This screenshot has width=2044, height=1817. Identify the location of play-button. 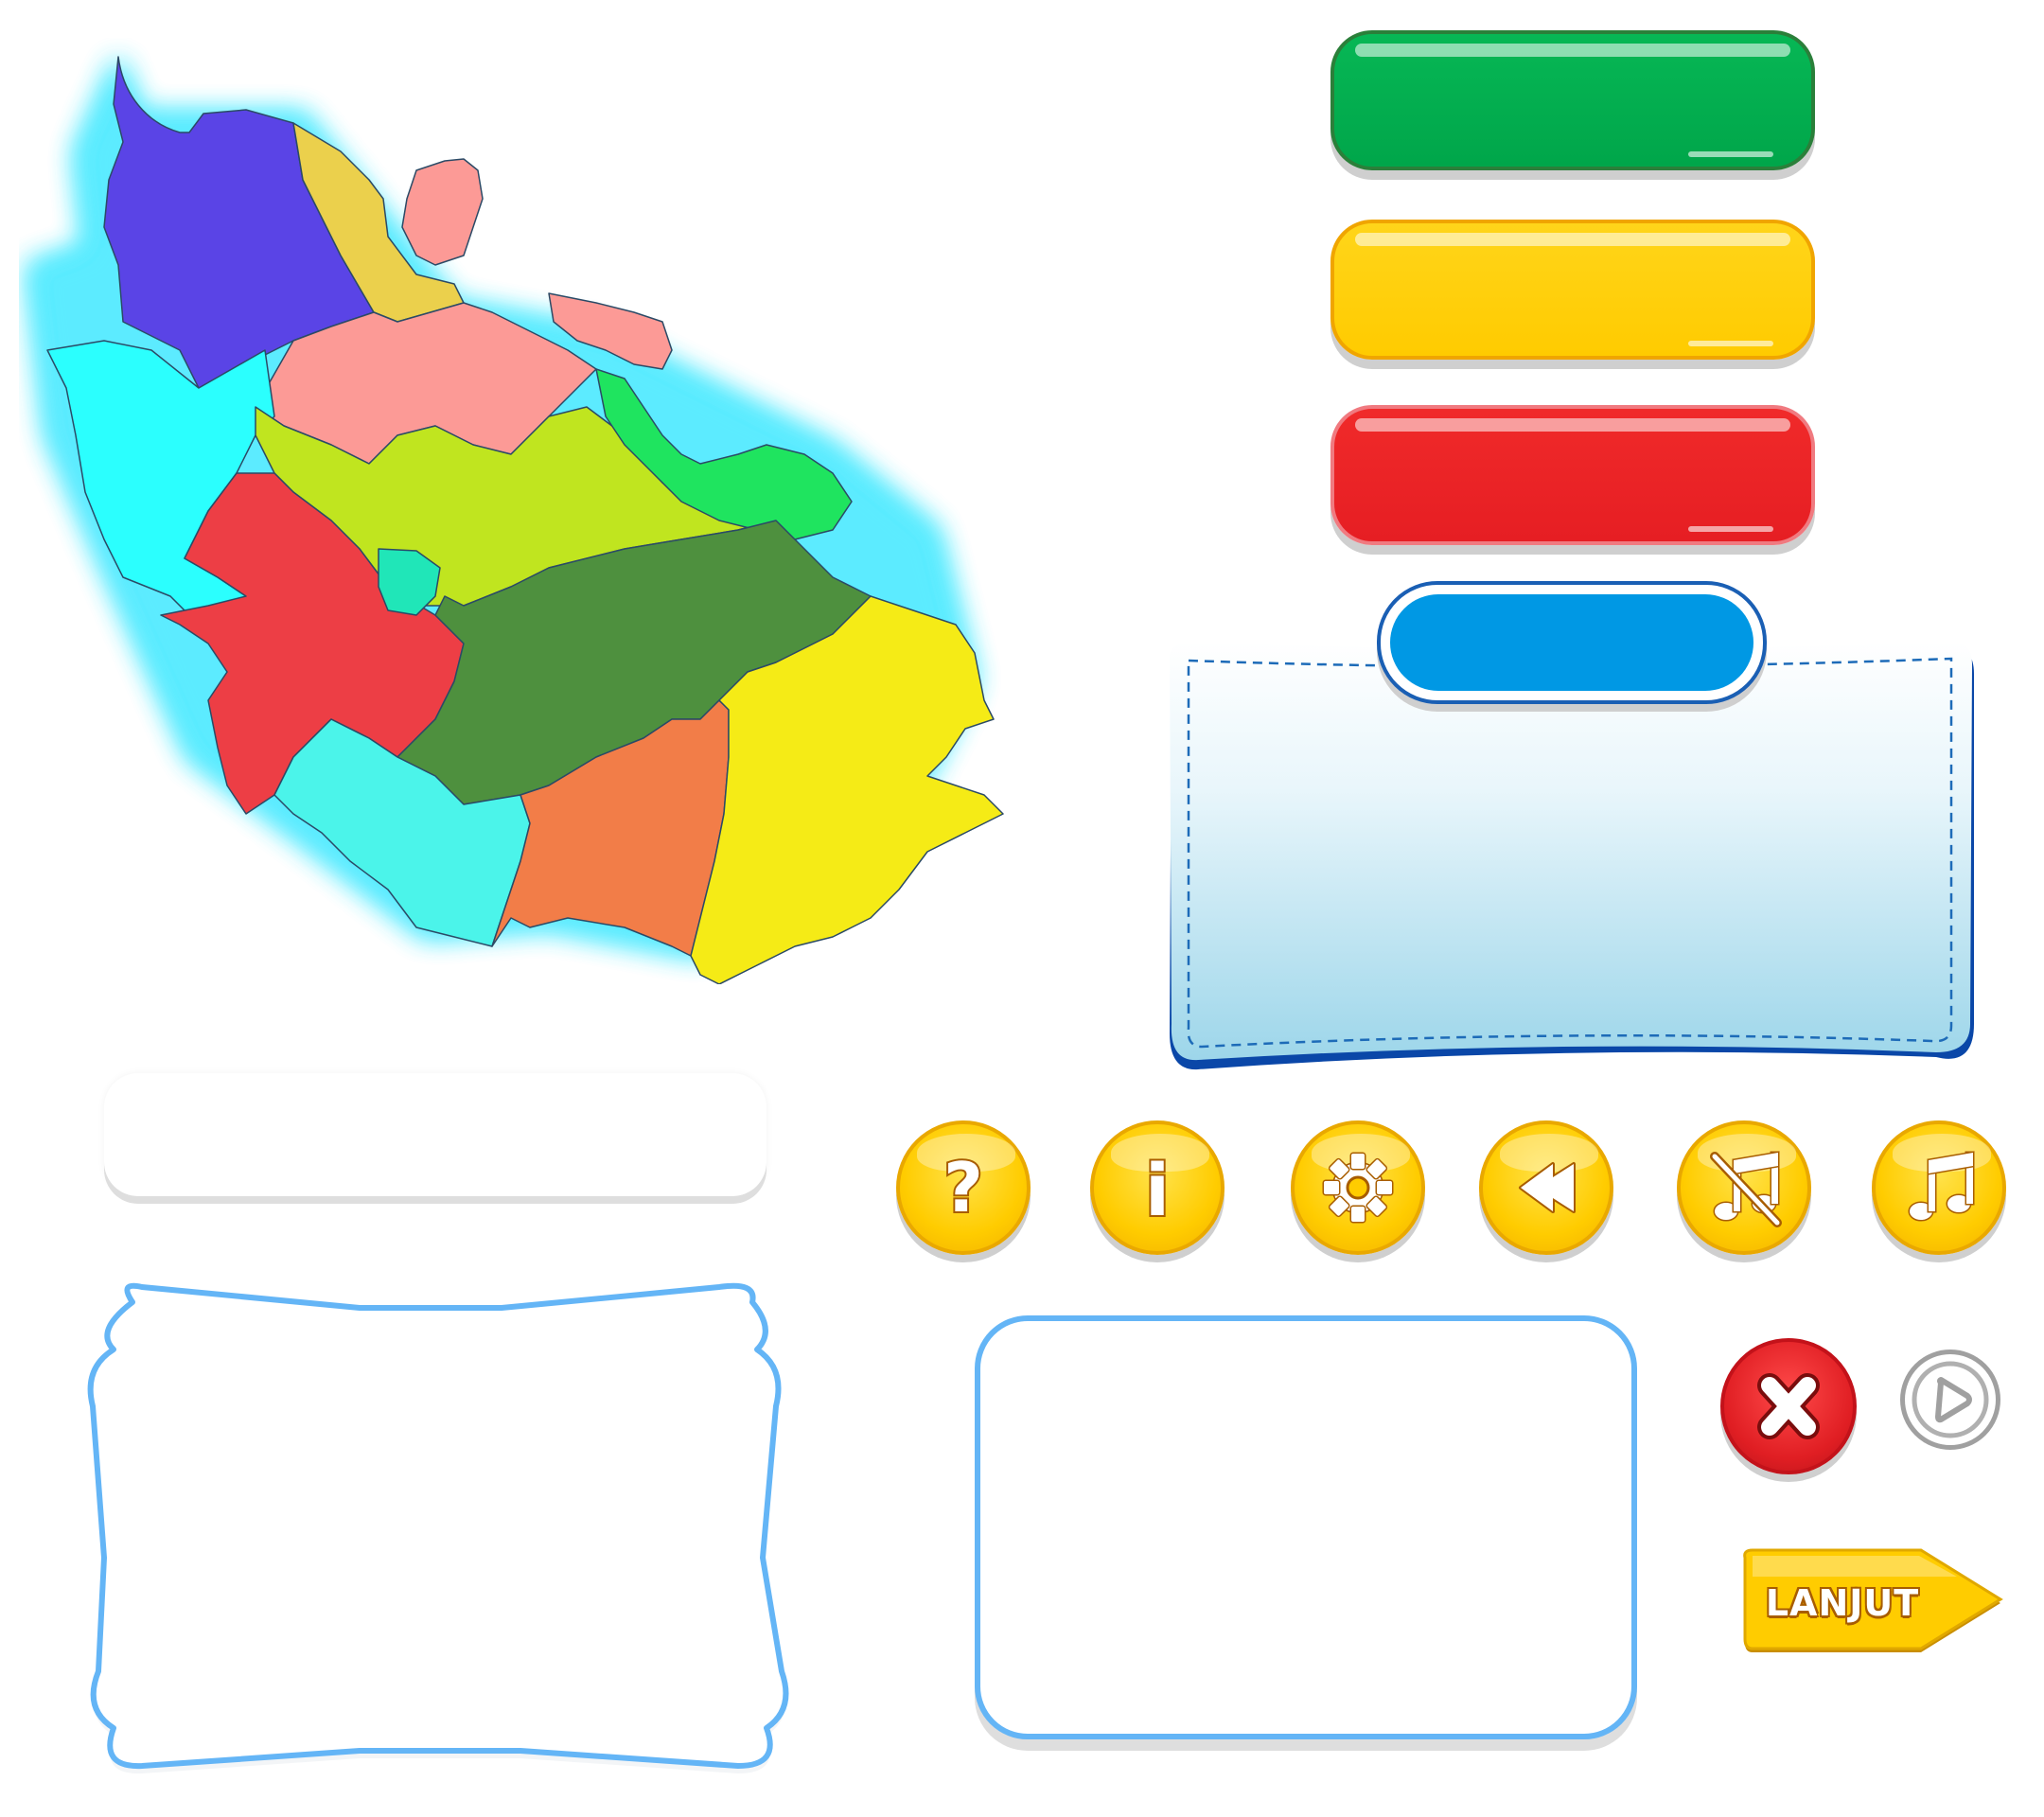
(1950, 1400).